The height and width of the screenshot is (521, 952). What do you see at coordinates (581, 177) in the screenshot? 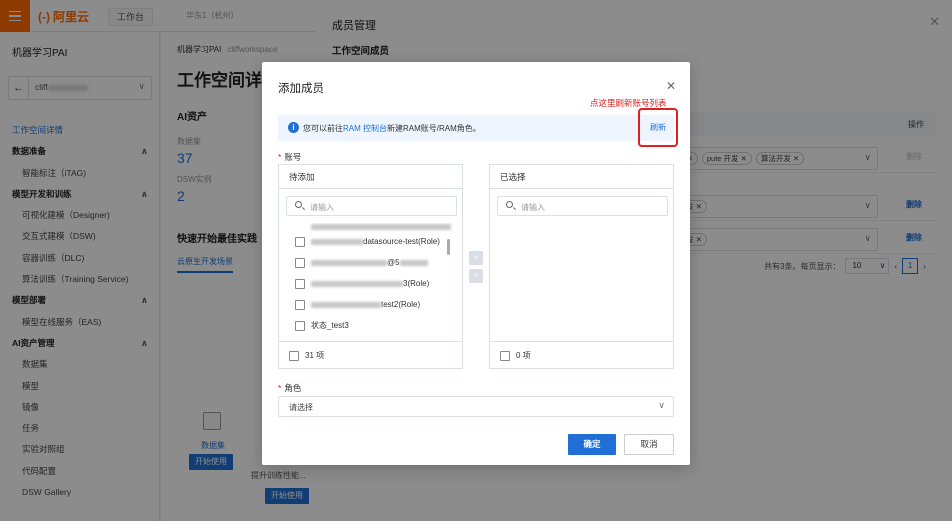
I see `target-panel-title: 已选择` at bounding box center [581, 177].